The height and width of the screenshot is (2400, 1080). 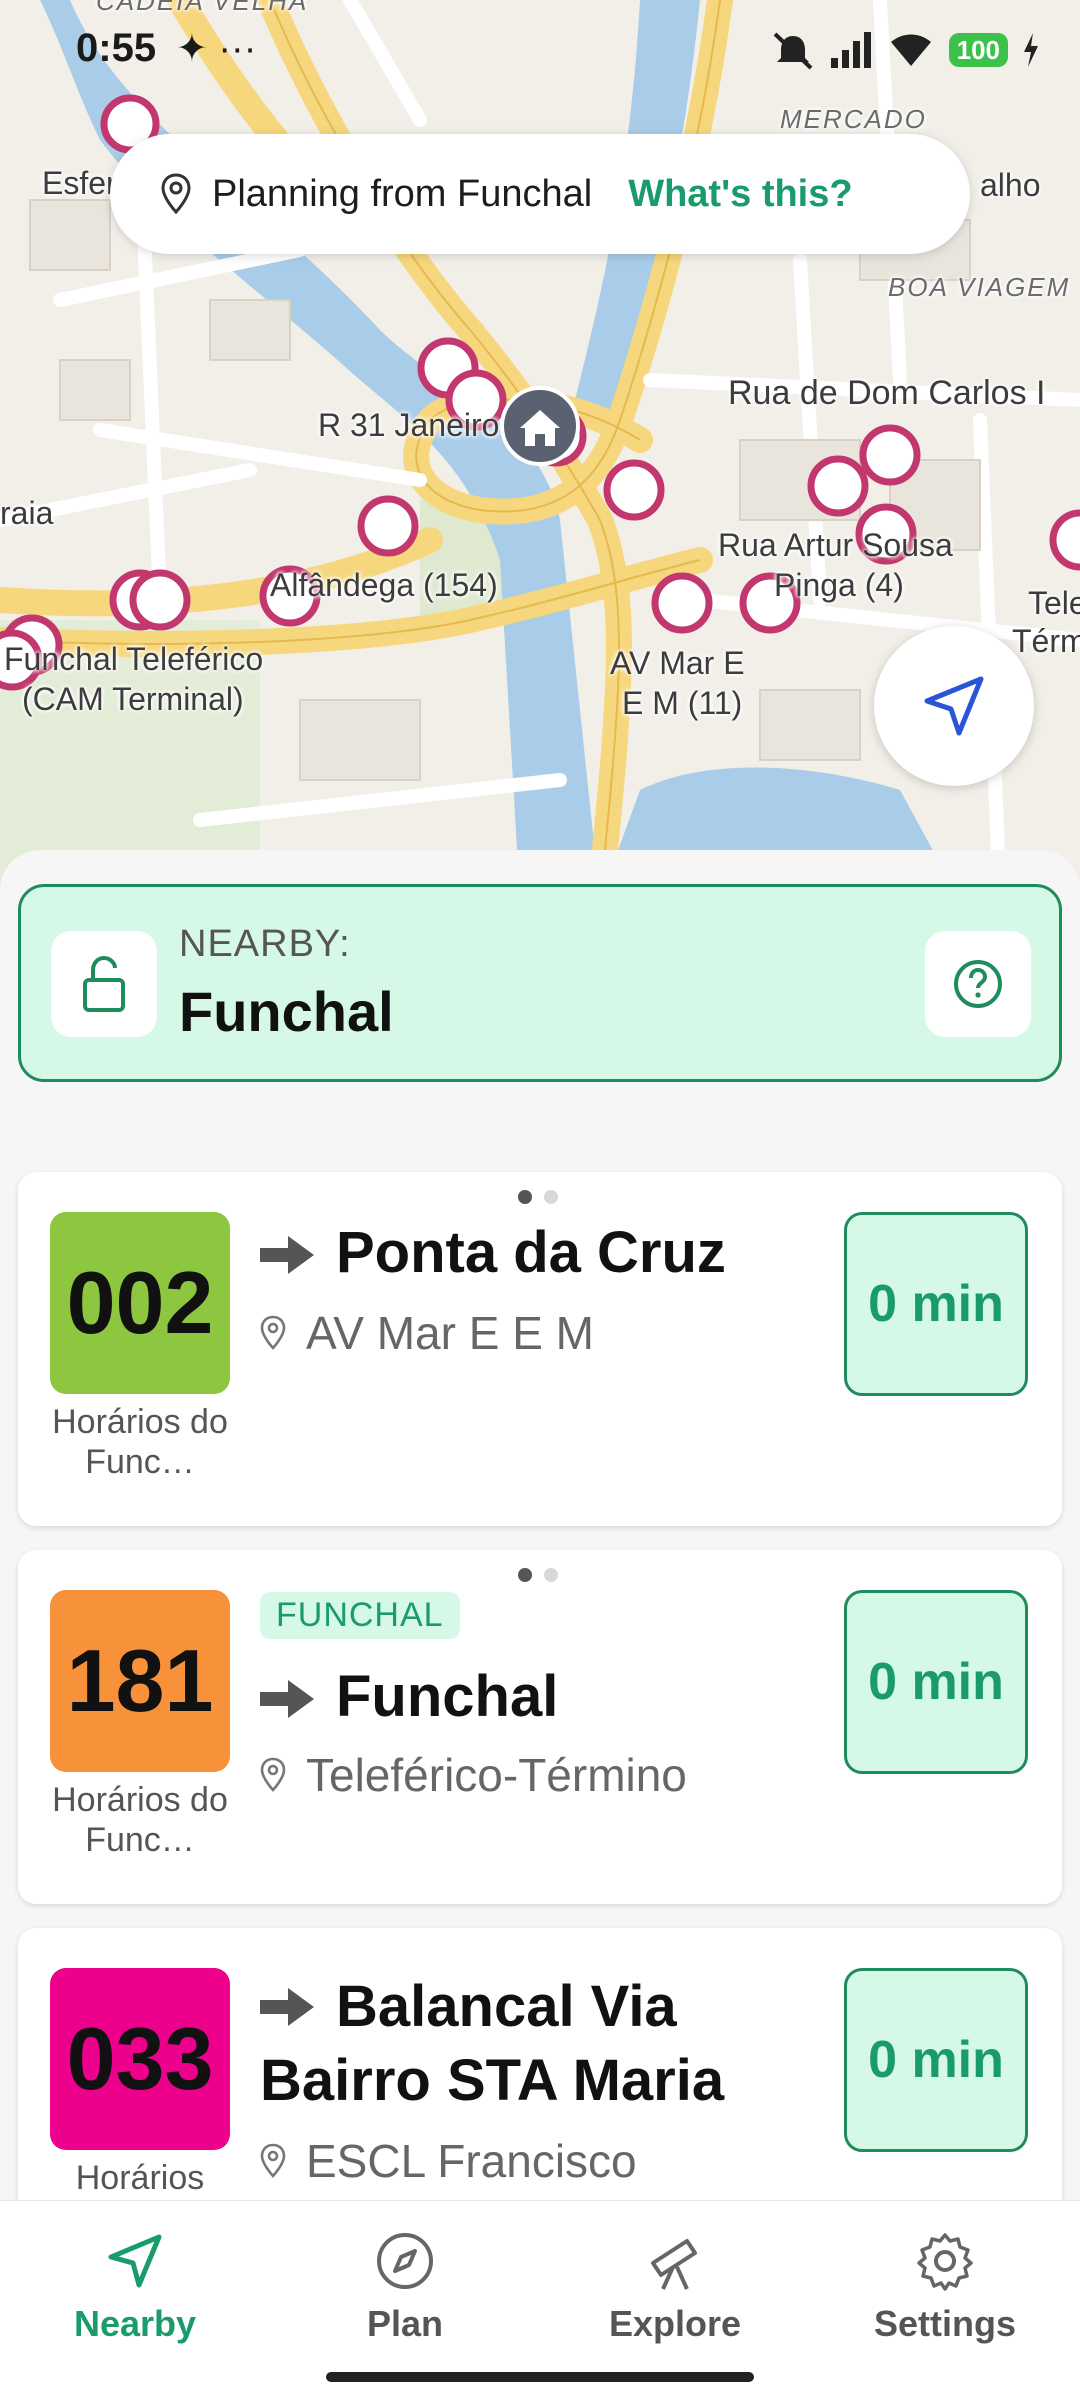 I want to click on map-label: R 31 Janeiro, so click(x=409, y=425).